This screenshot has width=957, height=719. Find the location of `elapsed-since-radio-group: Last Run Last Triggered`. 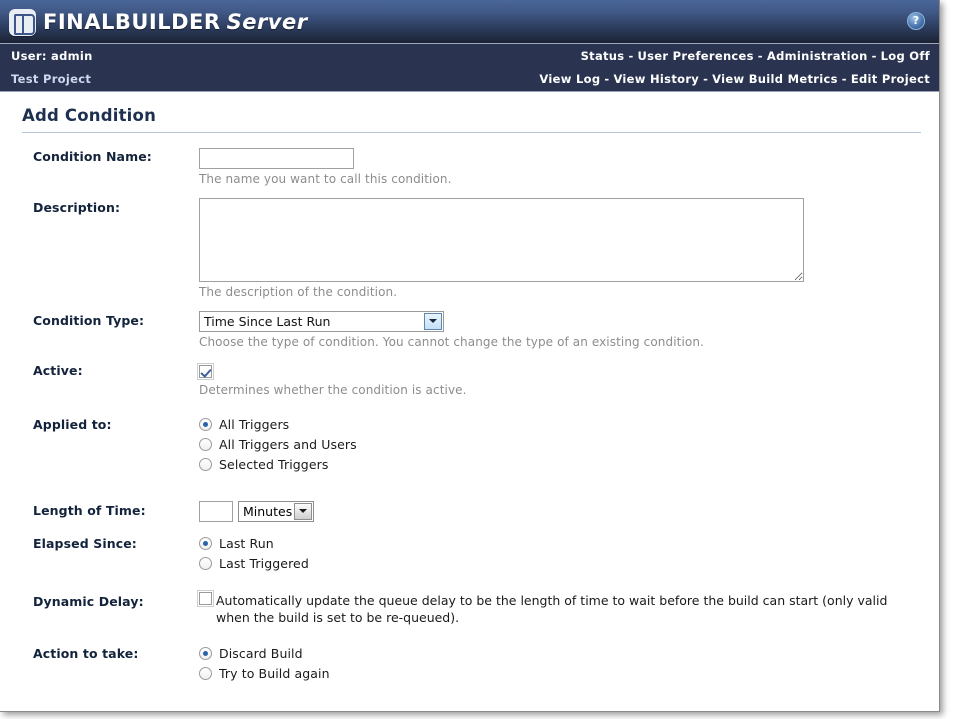

elapsed-since-radio-group: Last Run Last Triggered is located at coordinates (560, 554).